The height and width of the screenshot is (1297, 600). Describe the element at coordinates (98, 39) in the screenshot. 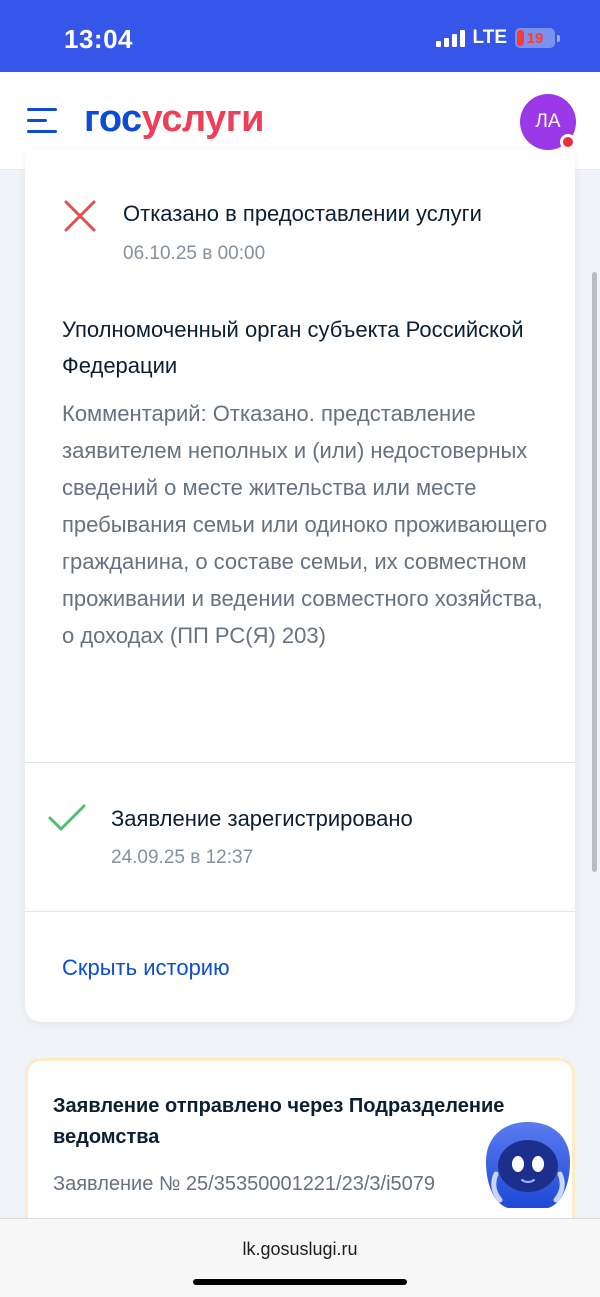

I see `status-time: 13:04` at that location.